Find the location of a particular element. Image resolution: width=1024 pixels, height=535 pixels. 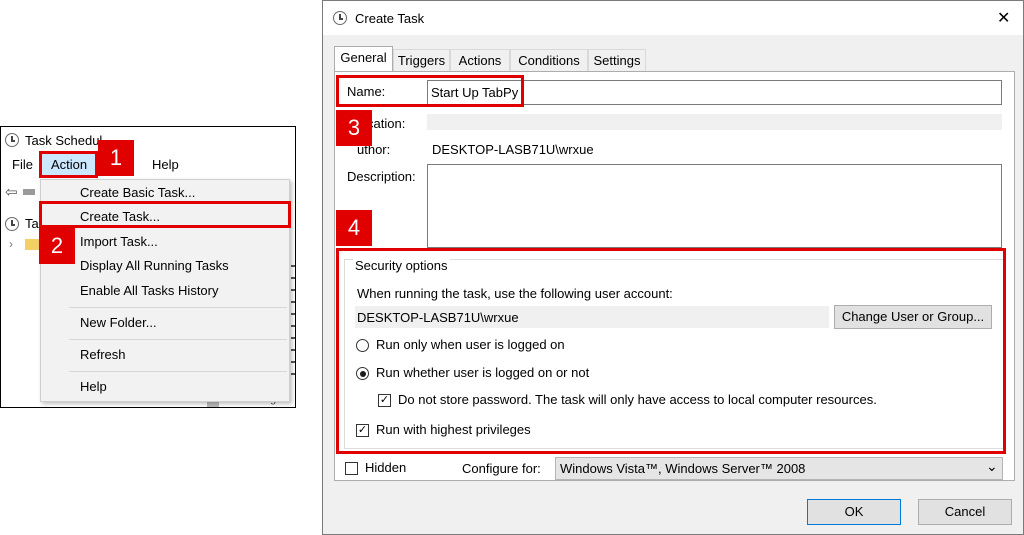

callout-2: 2 is located at coordinates (57, 246).